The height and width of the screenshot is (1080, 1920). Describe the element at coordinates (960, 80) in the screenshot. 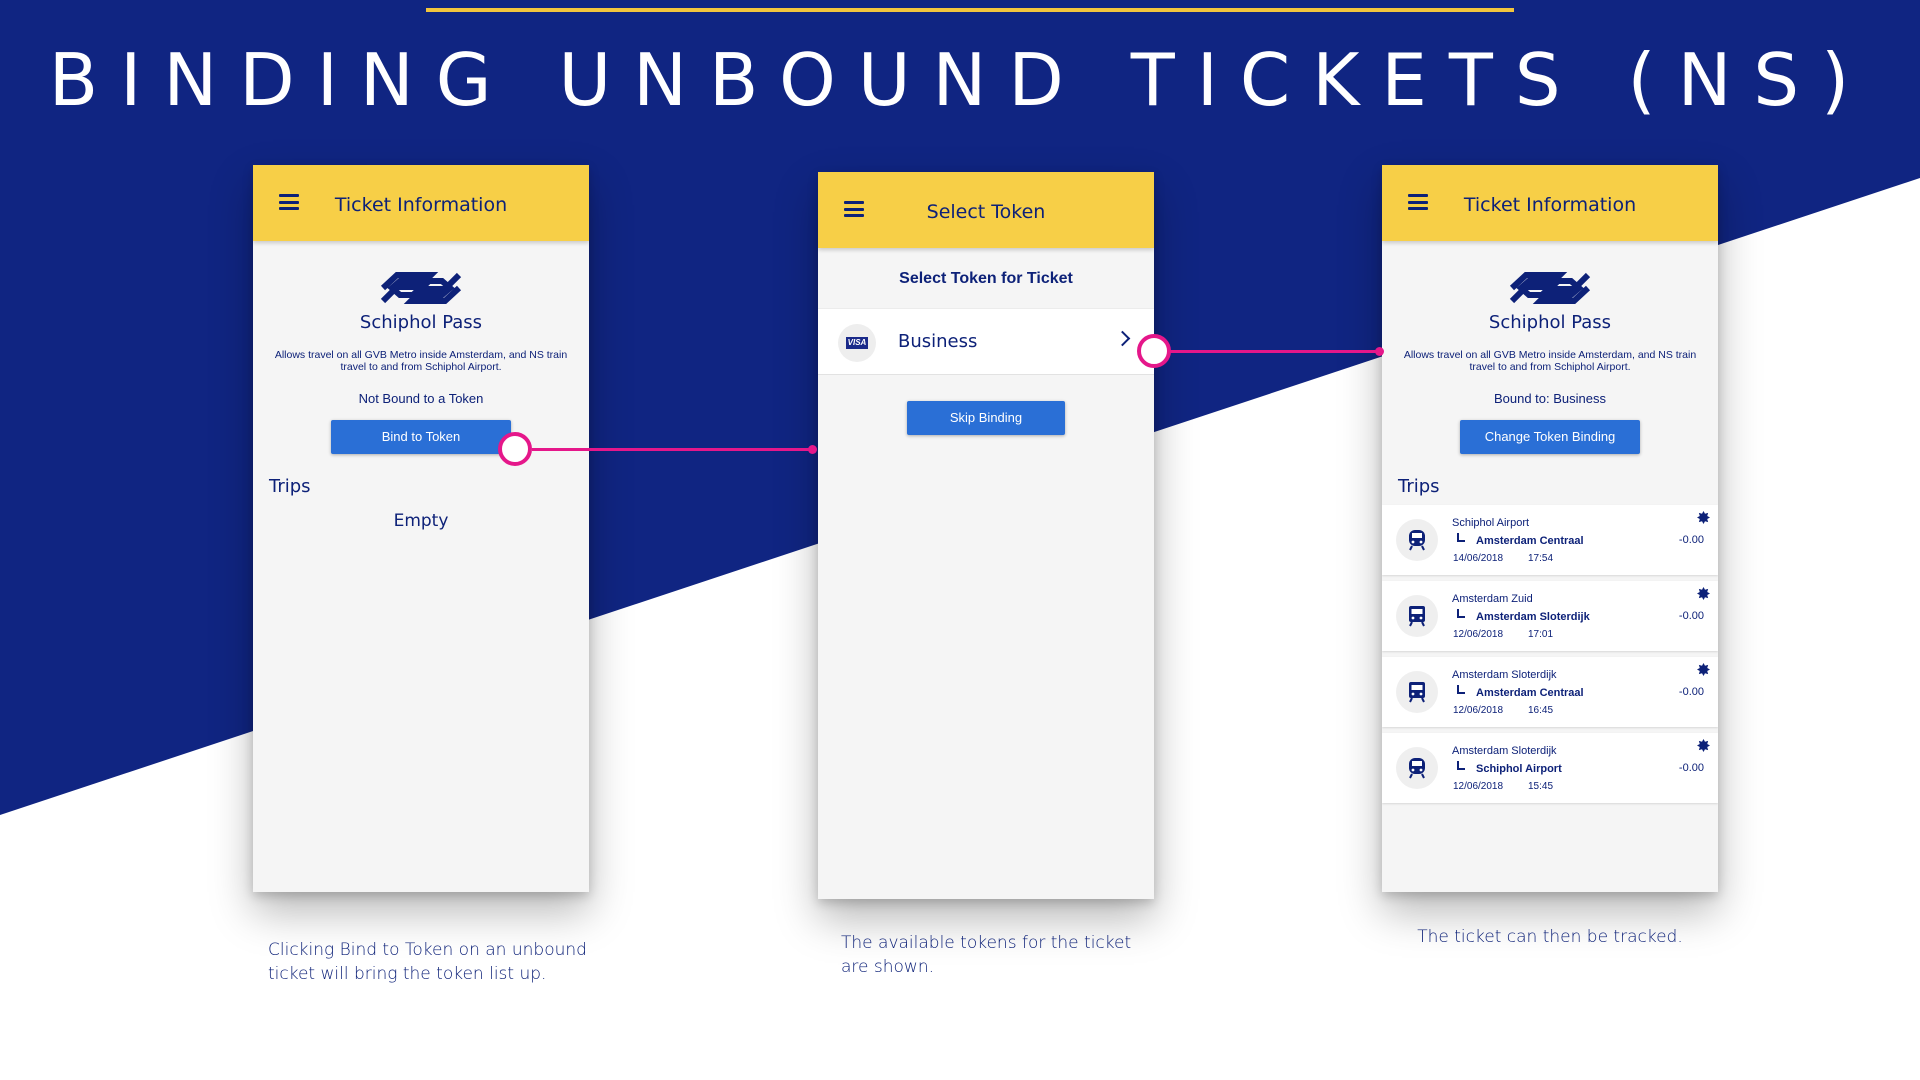

I see `page-title: BINDING UNBOUND TICKETS (NS)` at that location.